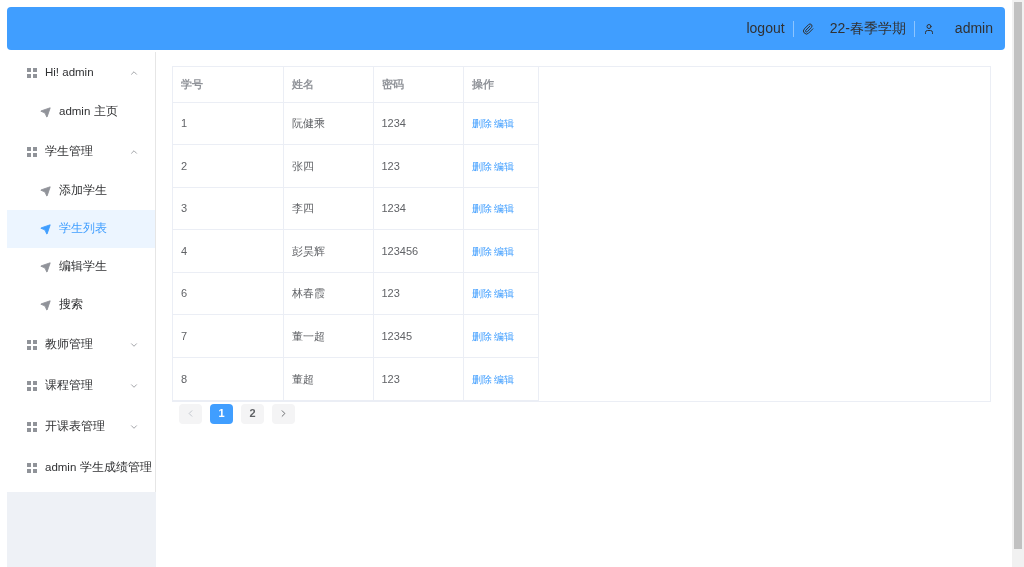 This screenshot has width=1024, height=567. I want to click on table-cell: 123456, so click(418, 251).